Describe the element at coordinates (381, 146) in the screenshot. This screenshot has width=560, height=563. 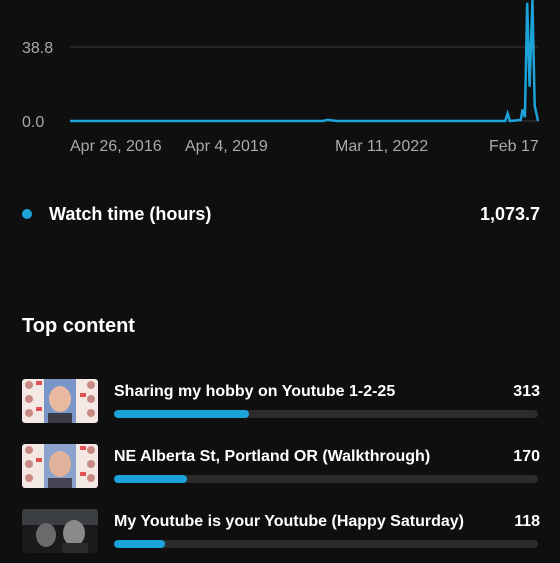
I see `x-tick-label: Mar 11, 2022` at that location.